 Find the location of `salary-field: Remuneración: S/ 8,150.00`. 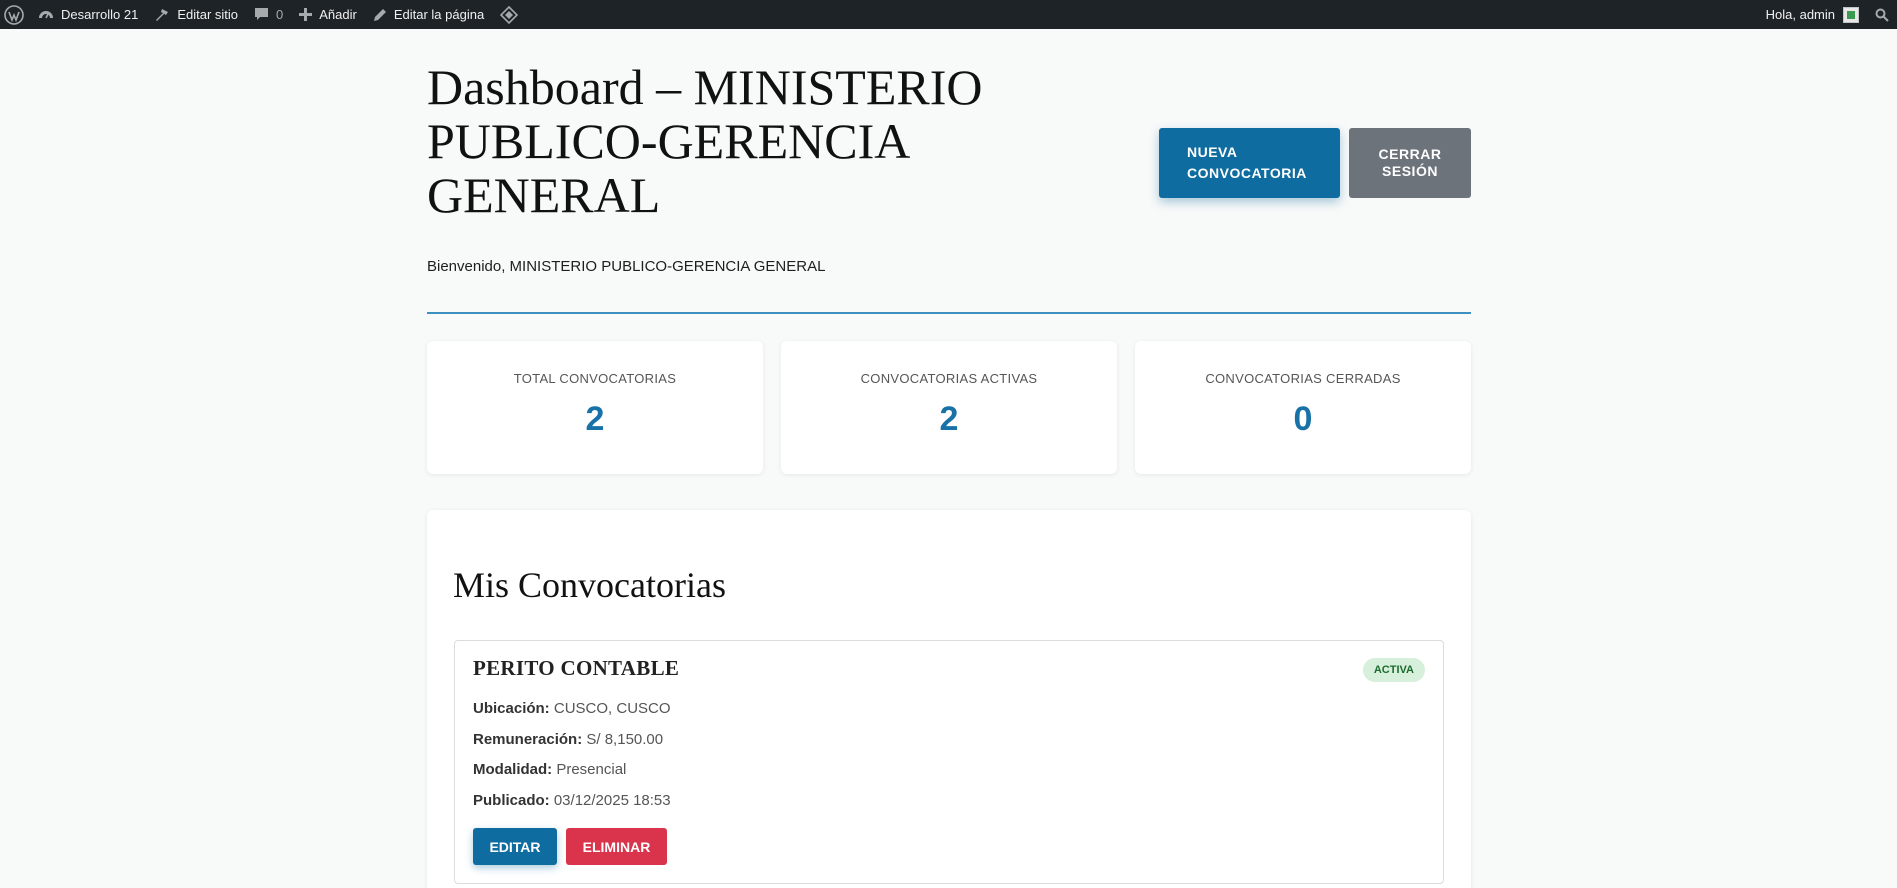

salary-field: Remuneración: S/ 8,150.00 is located at coordinates (568, 739).